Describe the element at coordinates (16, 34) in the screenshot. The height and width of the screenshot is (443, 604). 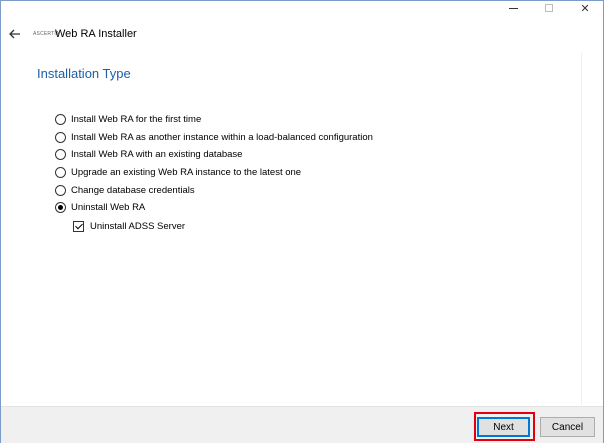
I see `back-arrow-icon` at that location.